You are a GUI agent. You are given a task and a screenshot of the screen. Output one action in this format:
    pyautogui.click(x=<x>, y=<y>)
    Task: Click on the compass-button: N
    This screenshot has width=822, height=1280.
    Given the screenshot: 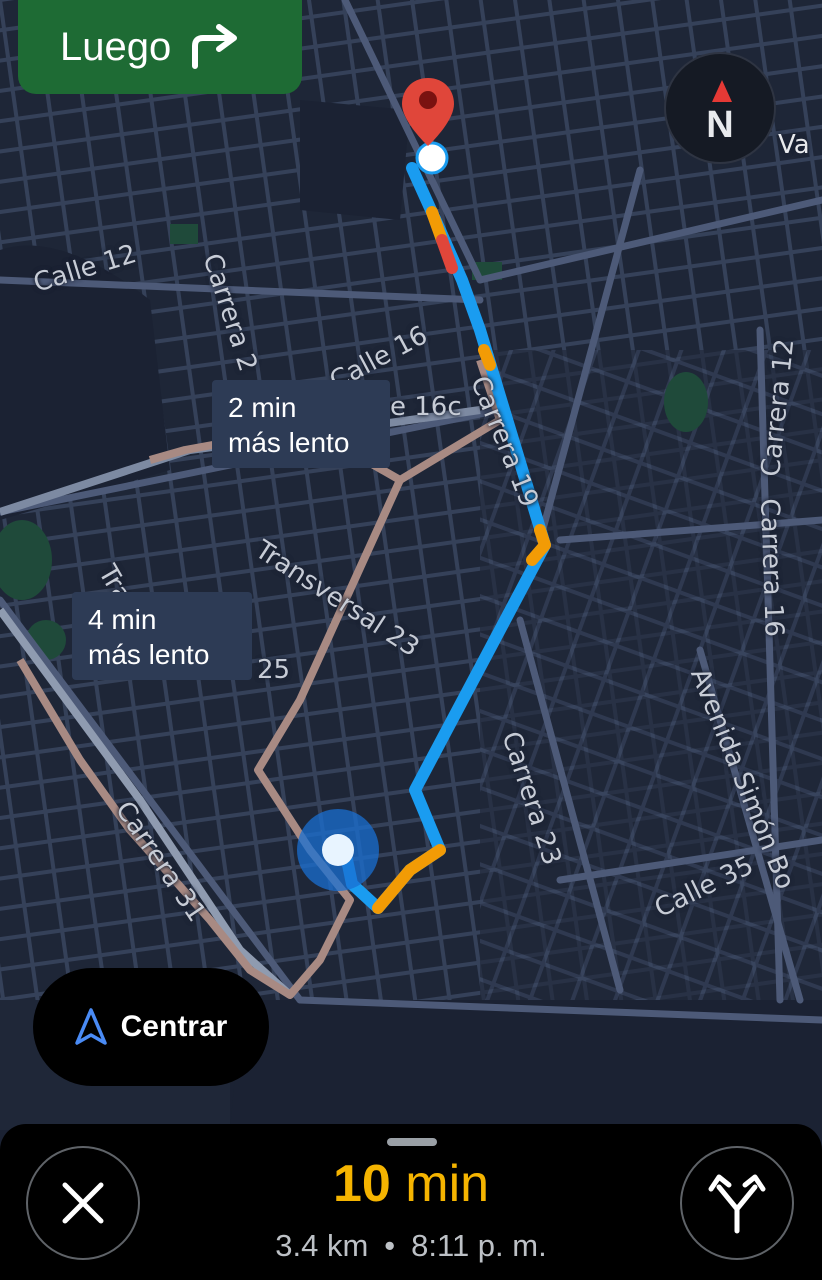 What is the action you would take?
    pyautogui.click(x=720, y=108)
    